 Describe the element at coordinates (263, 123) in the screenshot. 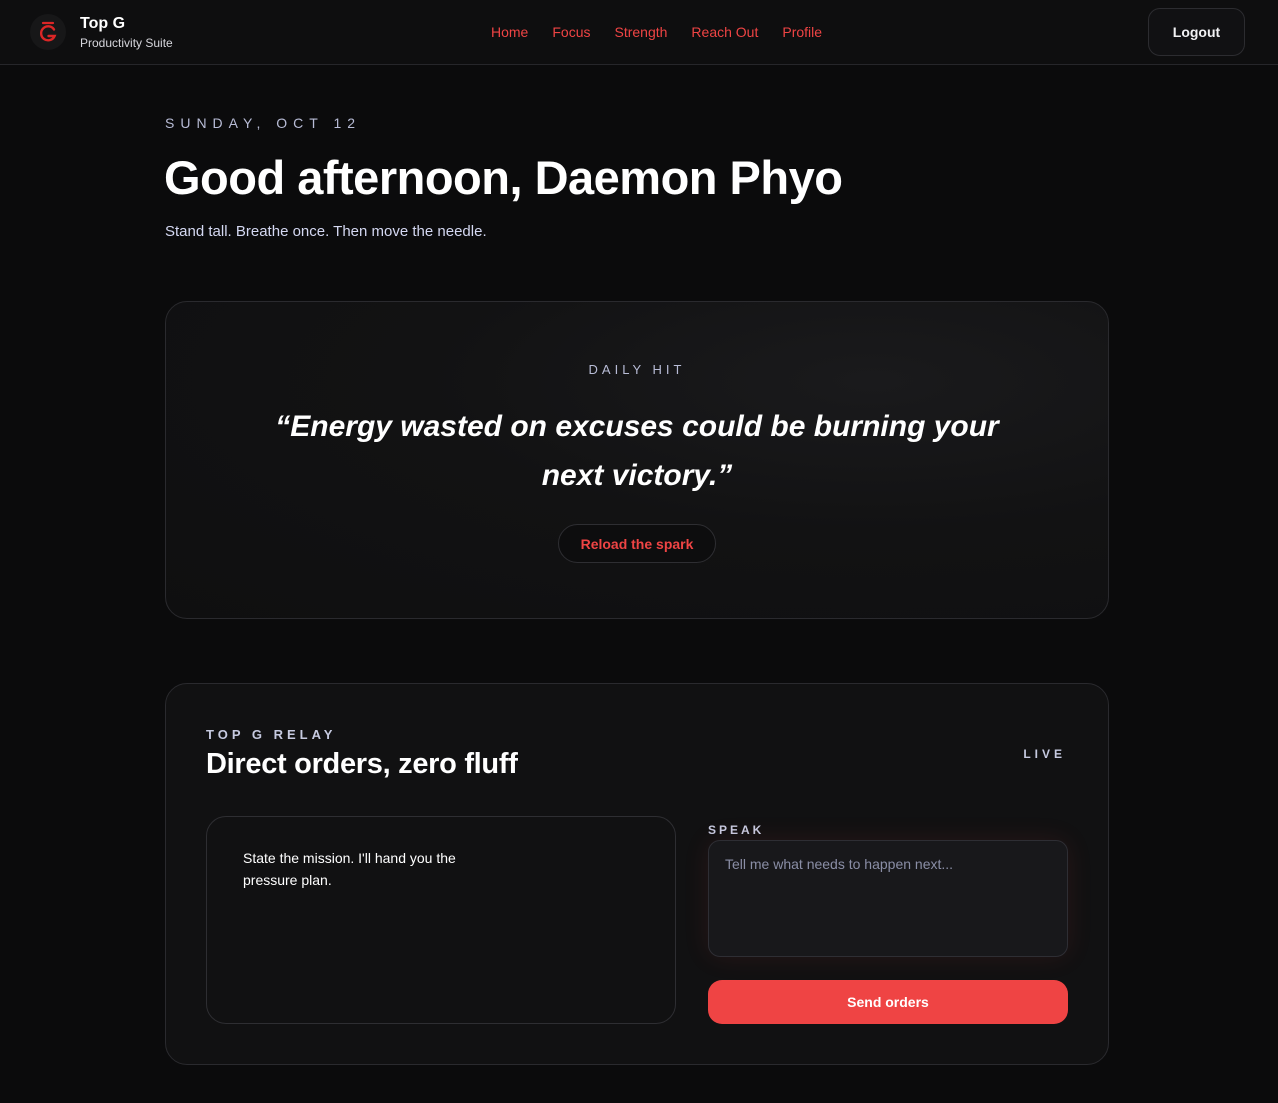

I see `current-date: SUNDAY, OCT 12` at that location.